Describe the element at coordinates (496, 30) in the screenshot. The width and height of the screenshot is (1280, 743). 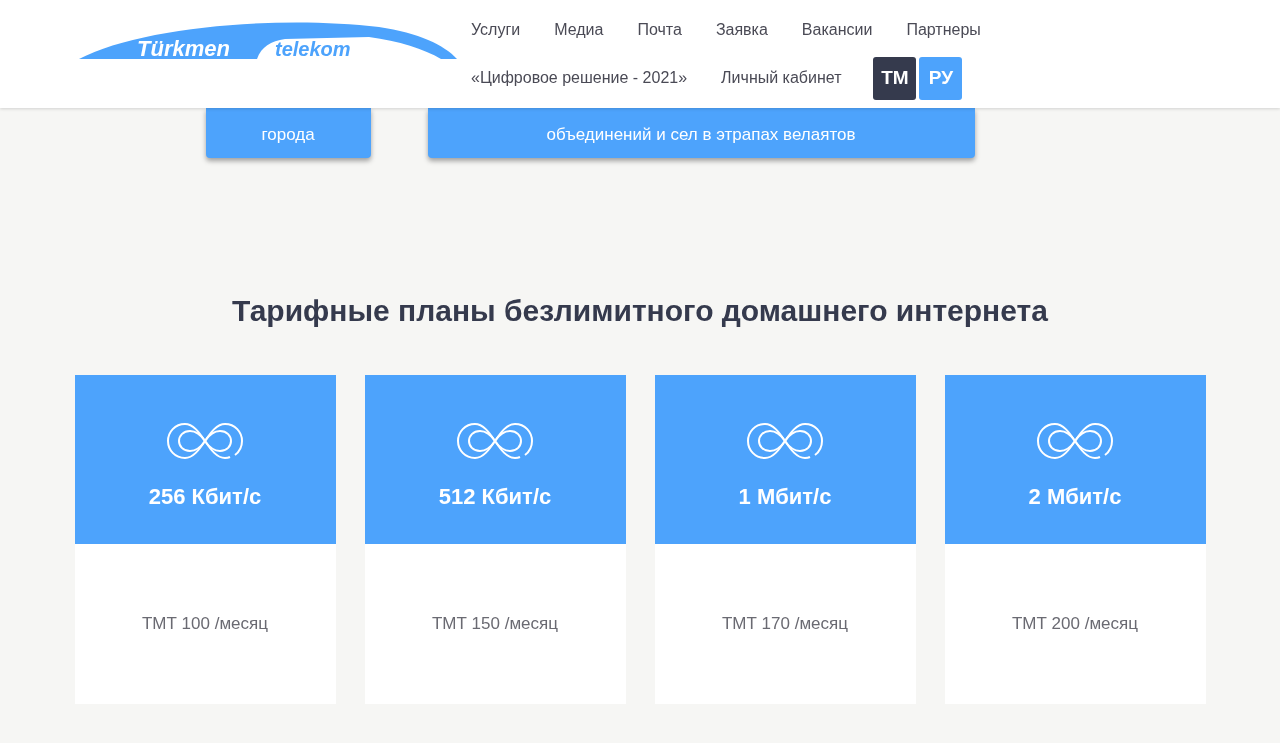
I see `nav-link: Услуги` at that location.